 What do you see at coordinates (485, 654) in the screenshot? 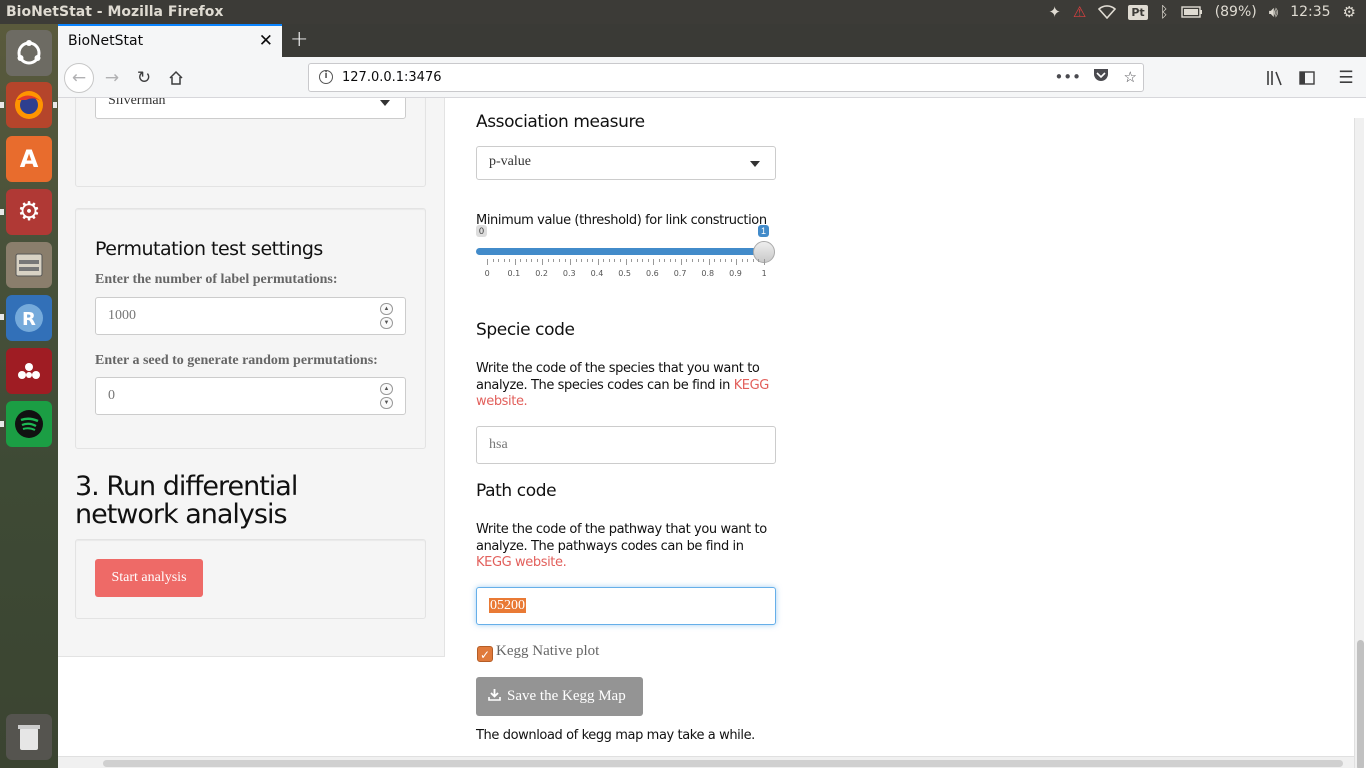
I see `kegg-native-checkbox: ✓` at bounding box center [485, 654].